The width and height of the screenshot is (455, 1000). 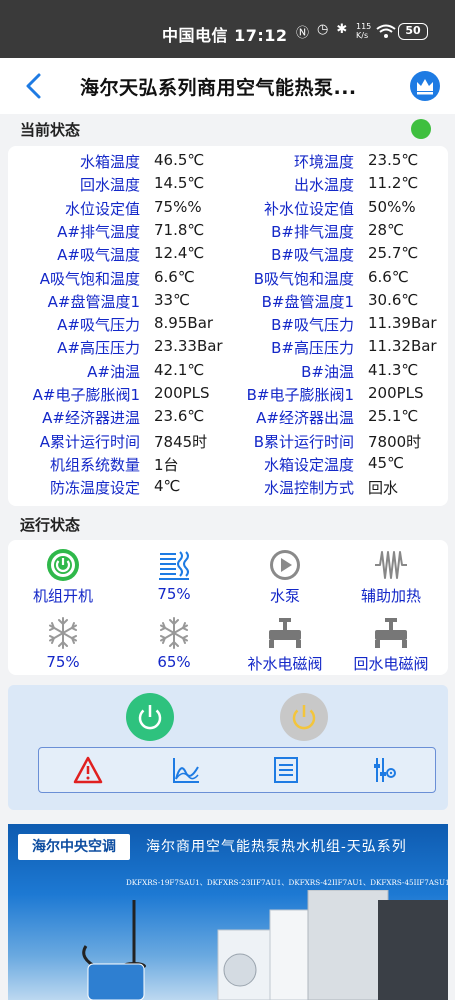 What do you see at coordinates (391, 645) in the screenshot?
I see `return-valve-status: 回水电磁阀` at bounding box center [391, 645].